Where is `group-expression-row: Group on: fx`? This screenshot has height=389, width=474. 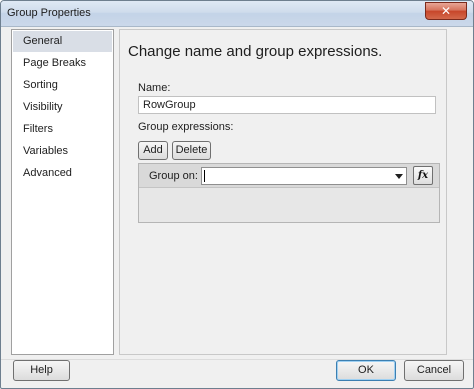
group-expression-row: Group on: fx is located at coordinates (289, 176).